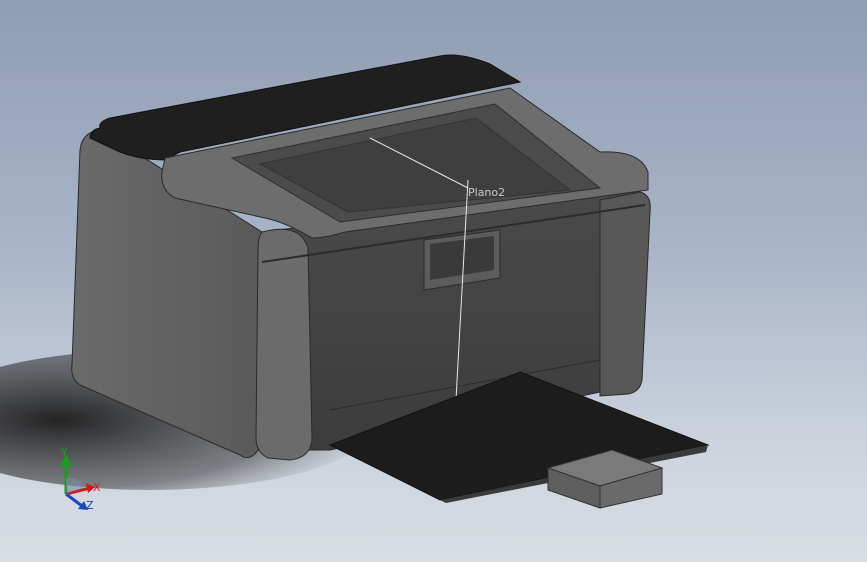 The width and height of the screenshot is (867, 562). I want to click on right-pillar, so click(625, 294).